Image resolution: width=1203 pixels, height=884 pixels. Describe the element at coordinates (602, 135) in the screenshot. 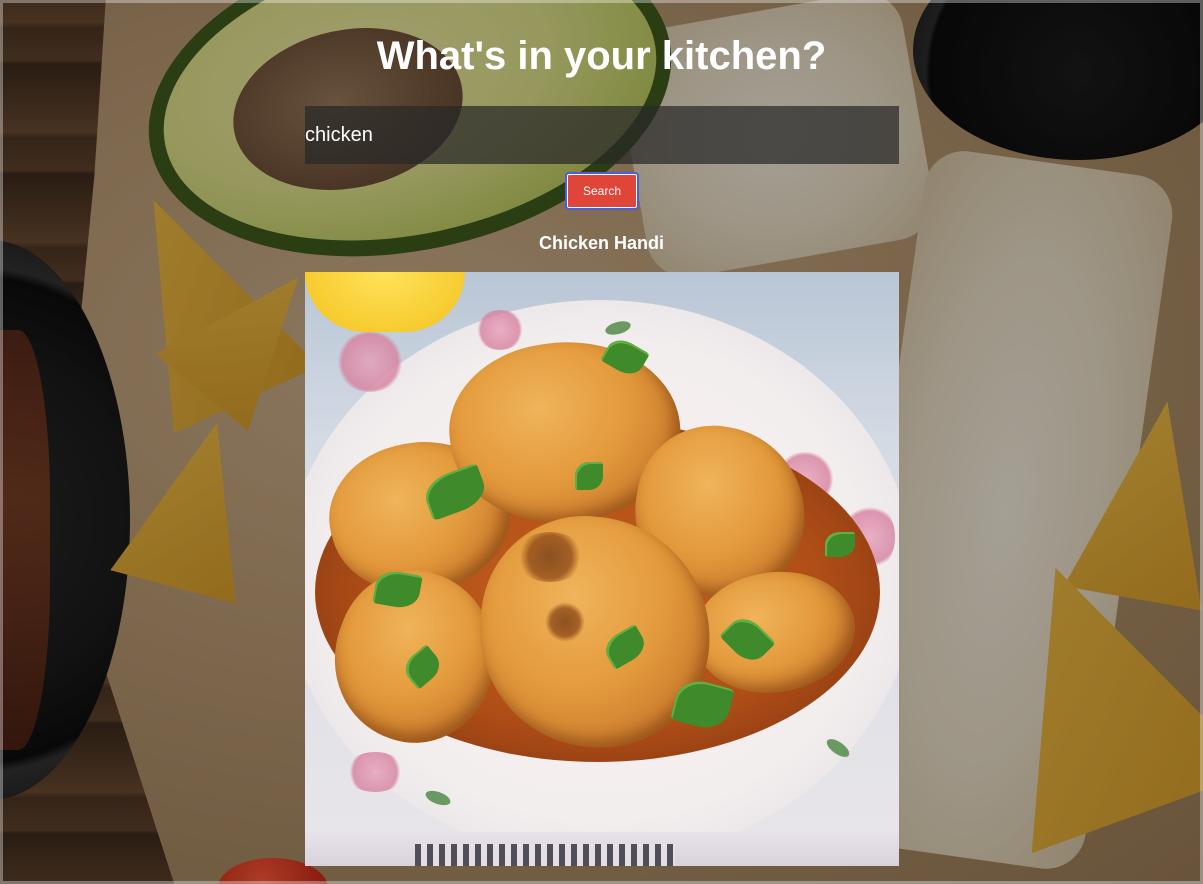

I see `search-input` at that location.